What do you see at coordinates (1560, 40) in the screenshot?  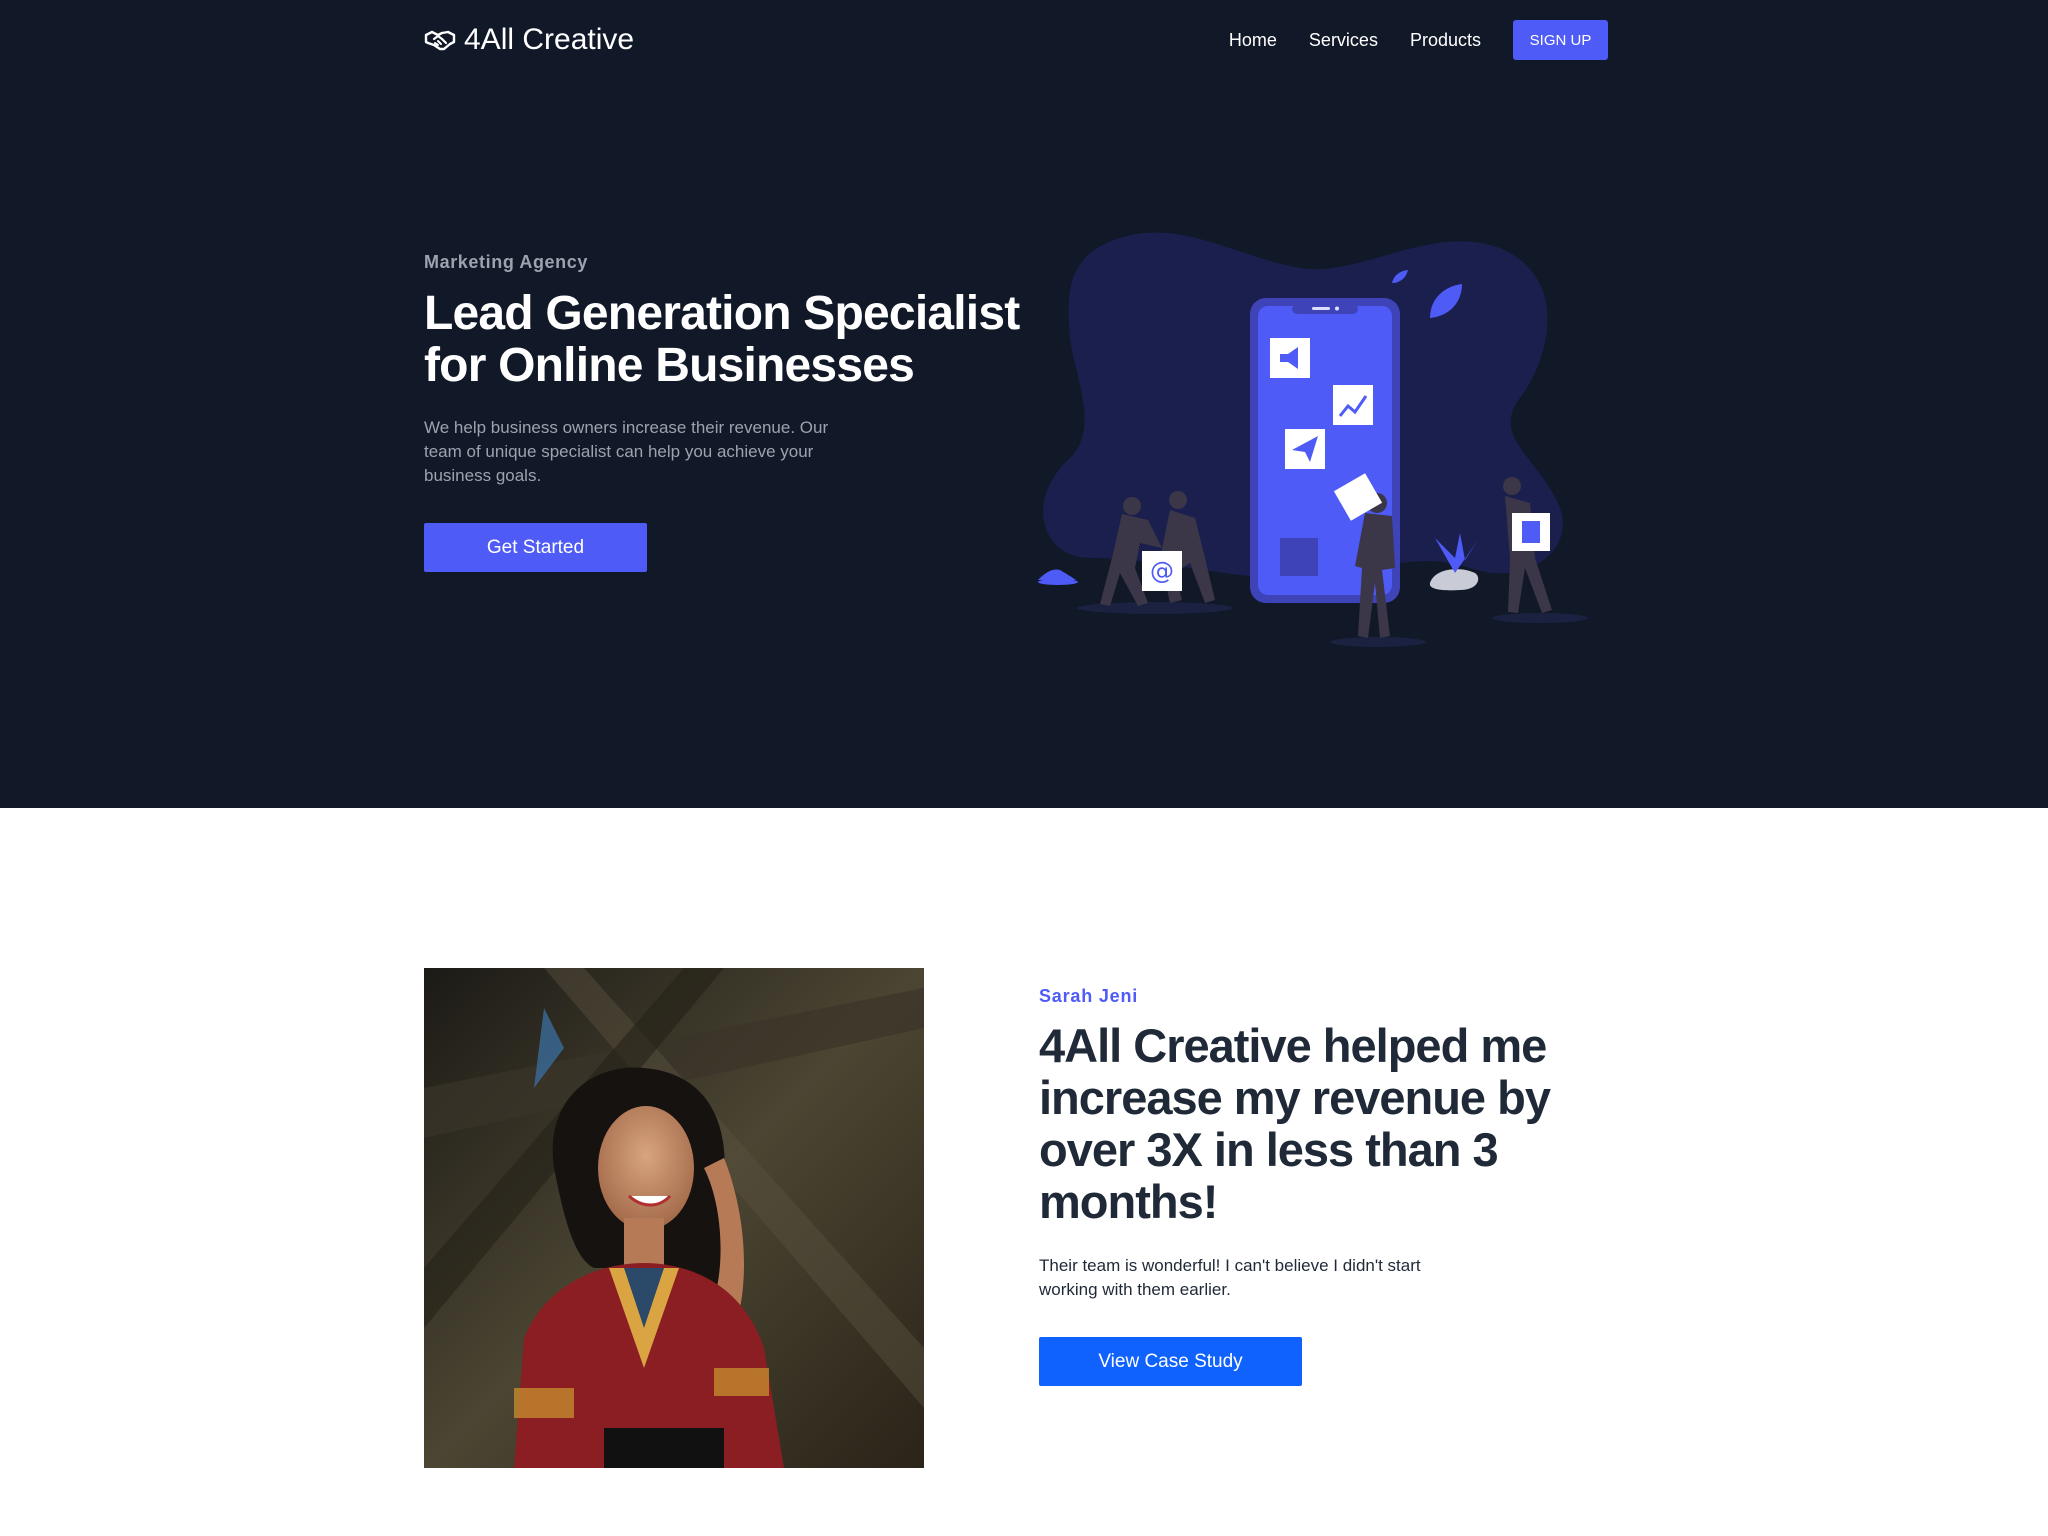 I see `signup-button: SIGN UP` at bounding box center [1560, 40].